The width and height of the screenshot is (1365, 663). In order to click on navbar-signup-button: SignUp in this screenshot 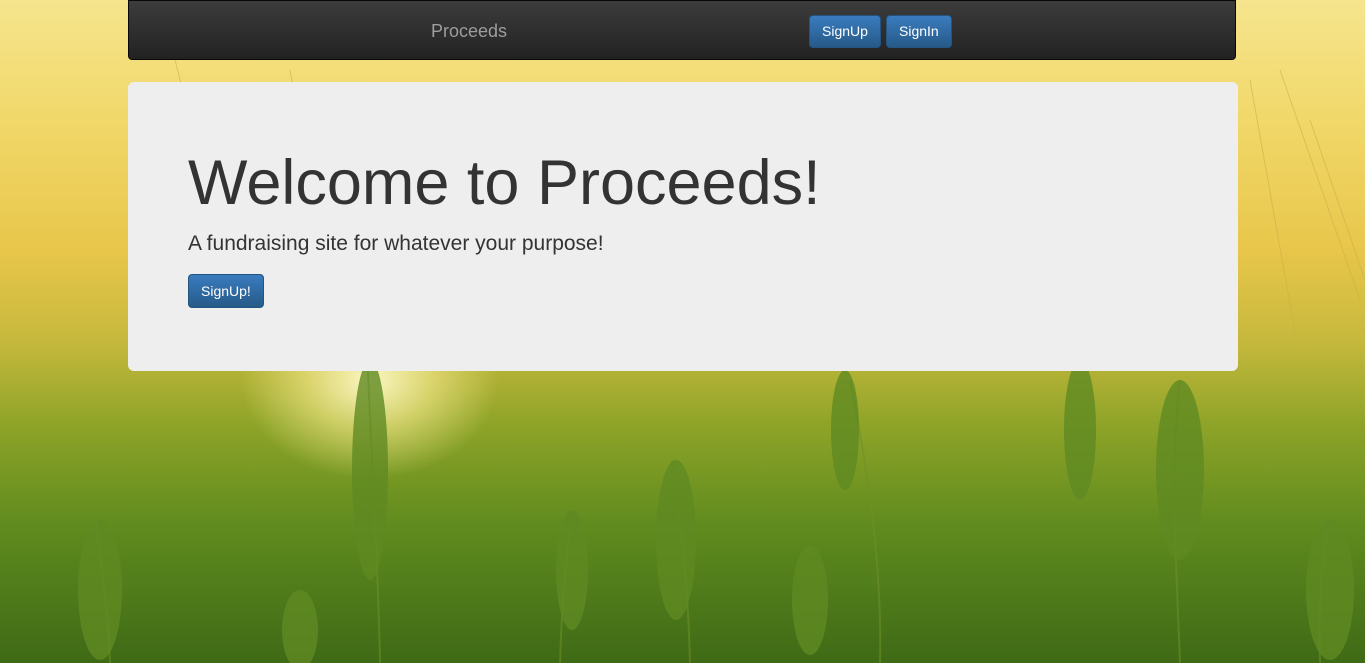, I will do `click(845, 31)`.